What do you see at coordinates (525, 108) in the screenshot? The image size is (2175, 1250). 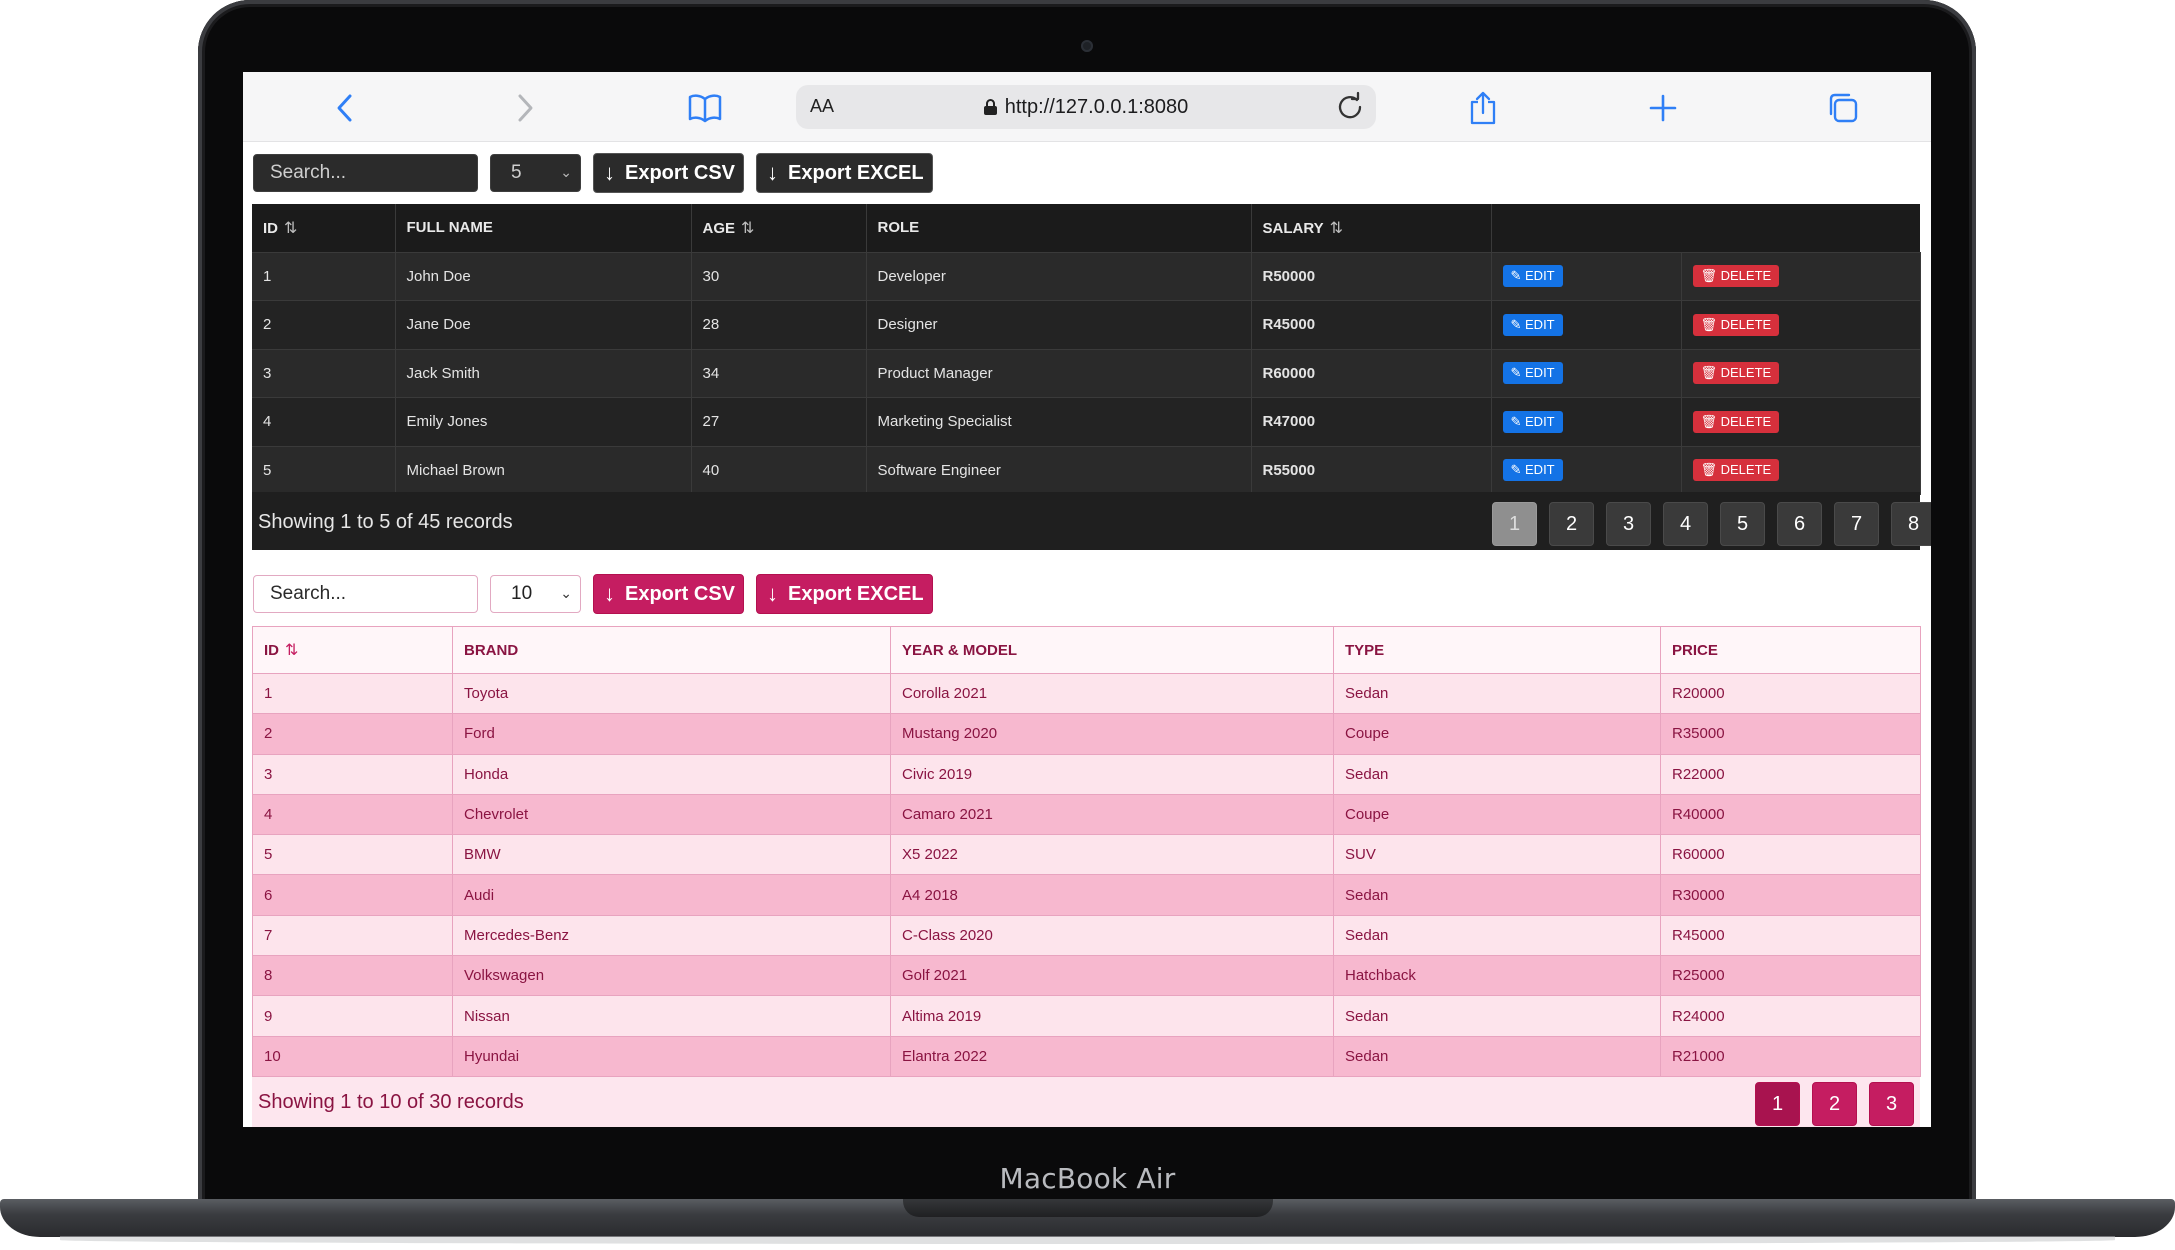 I see `forward-icon` at bounding box center [525, 108].